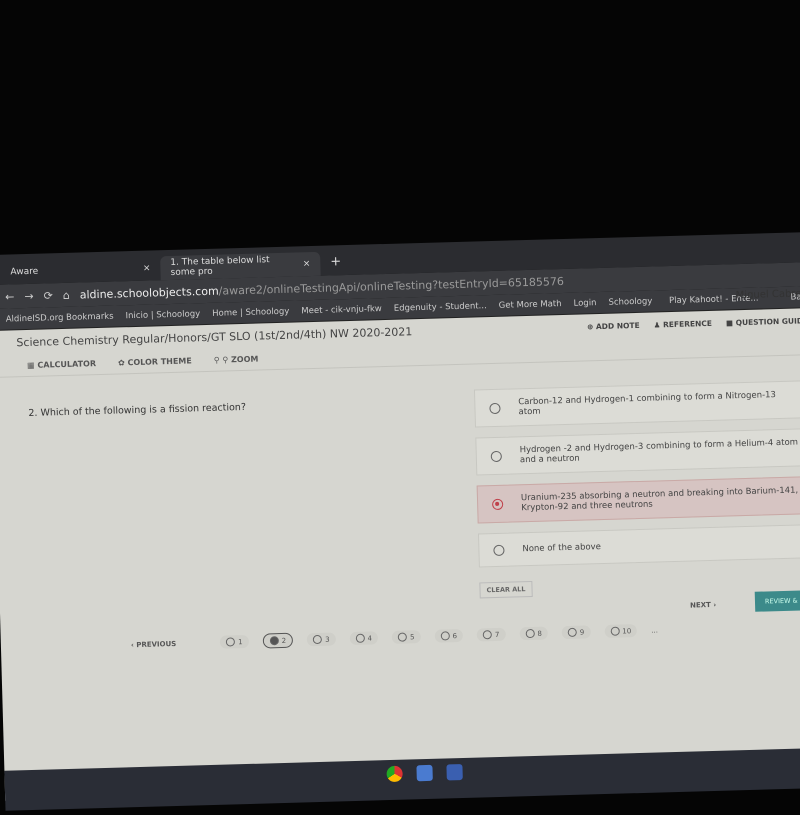  I want to click on bookmark: Schoology, so click(630, 301).